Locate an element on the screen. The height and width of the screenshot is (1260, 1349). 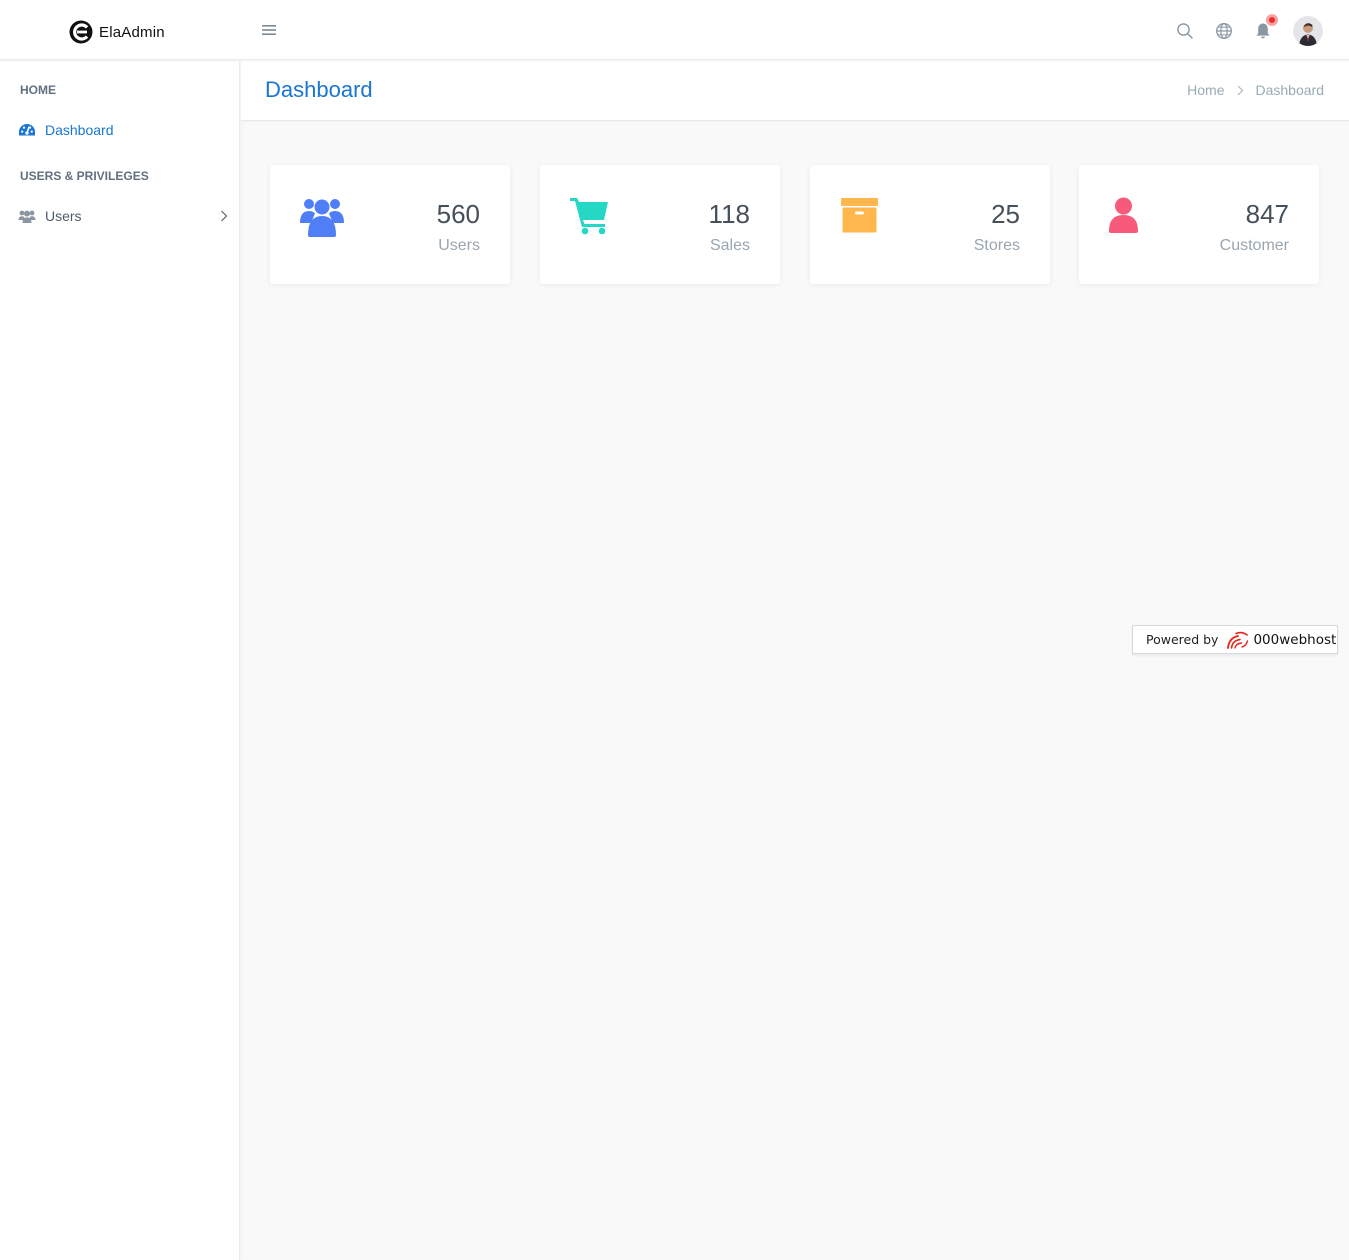
stat-value: 847 is located at coordinates (1267, 214).